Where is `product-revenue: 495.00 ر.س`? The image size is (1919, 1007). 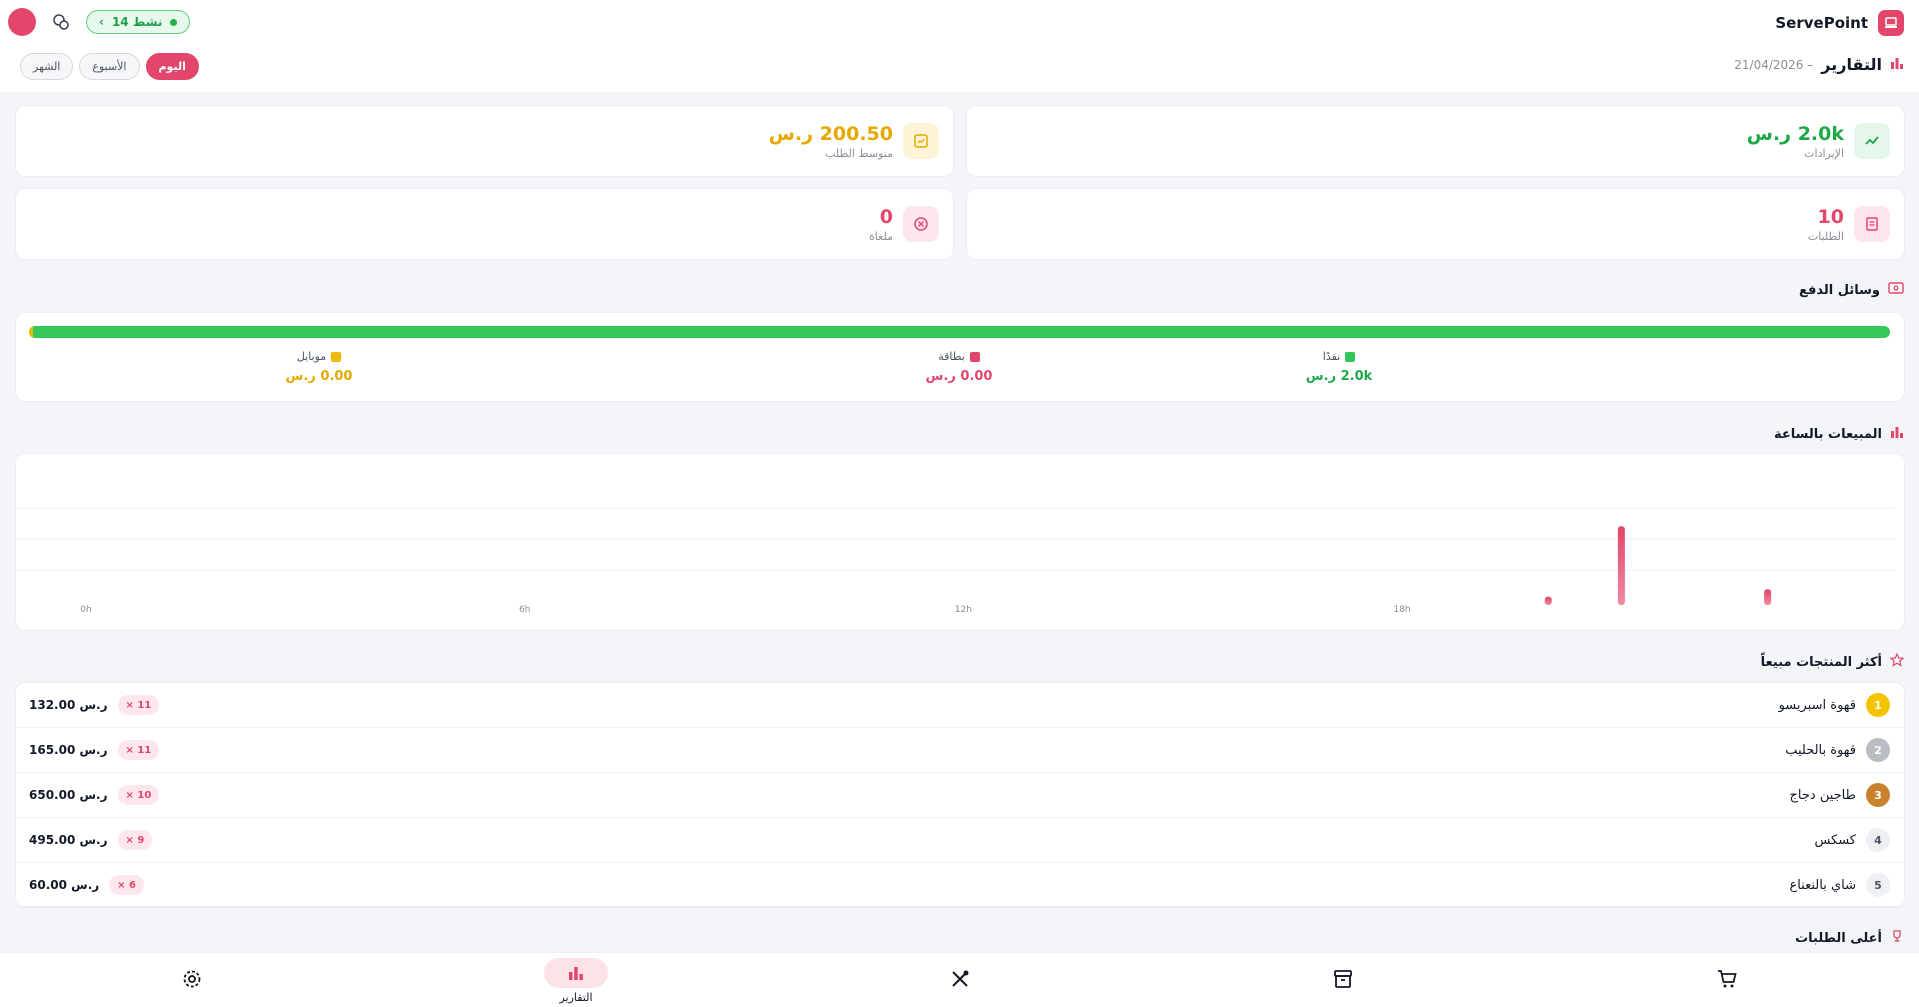
product-revenue: 495.00 ر.س is located at coordinates (68, 840).